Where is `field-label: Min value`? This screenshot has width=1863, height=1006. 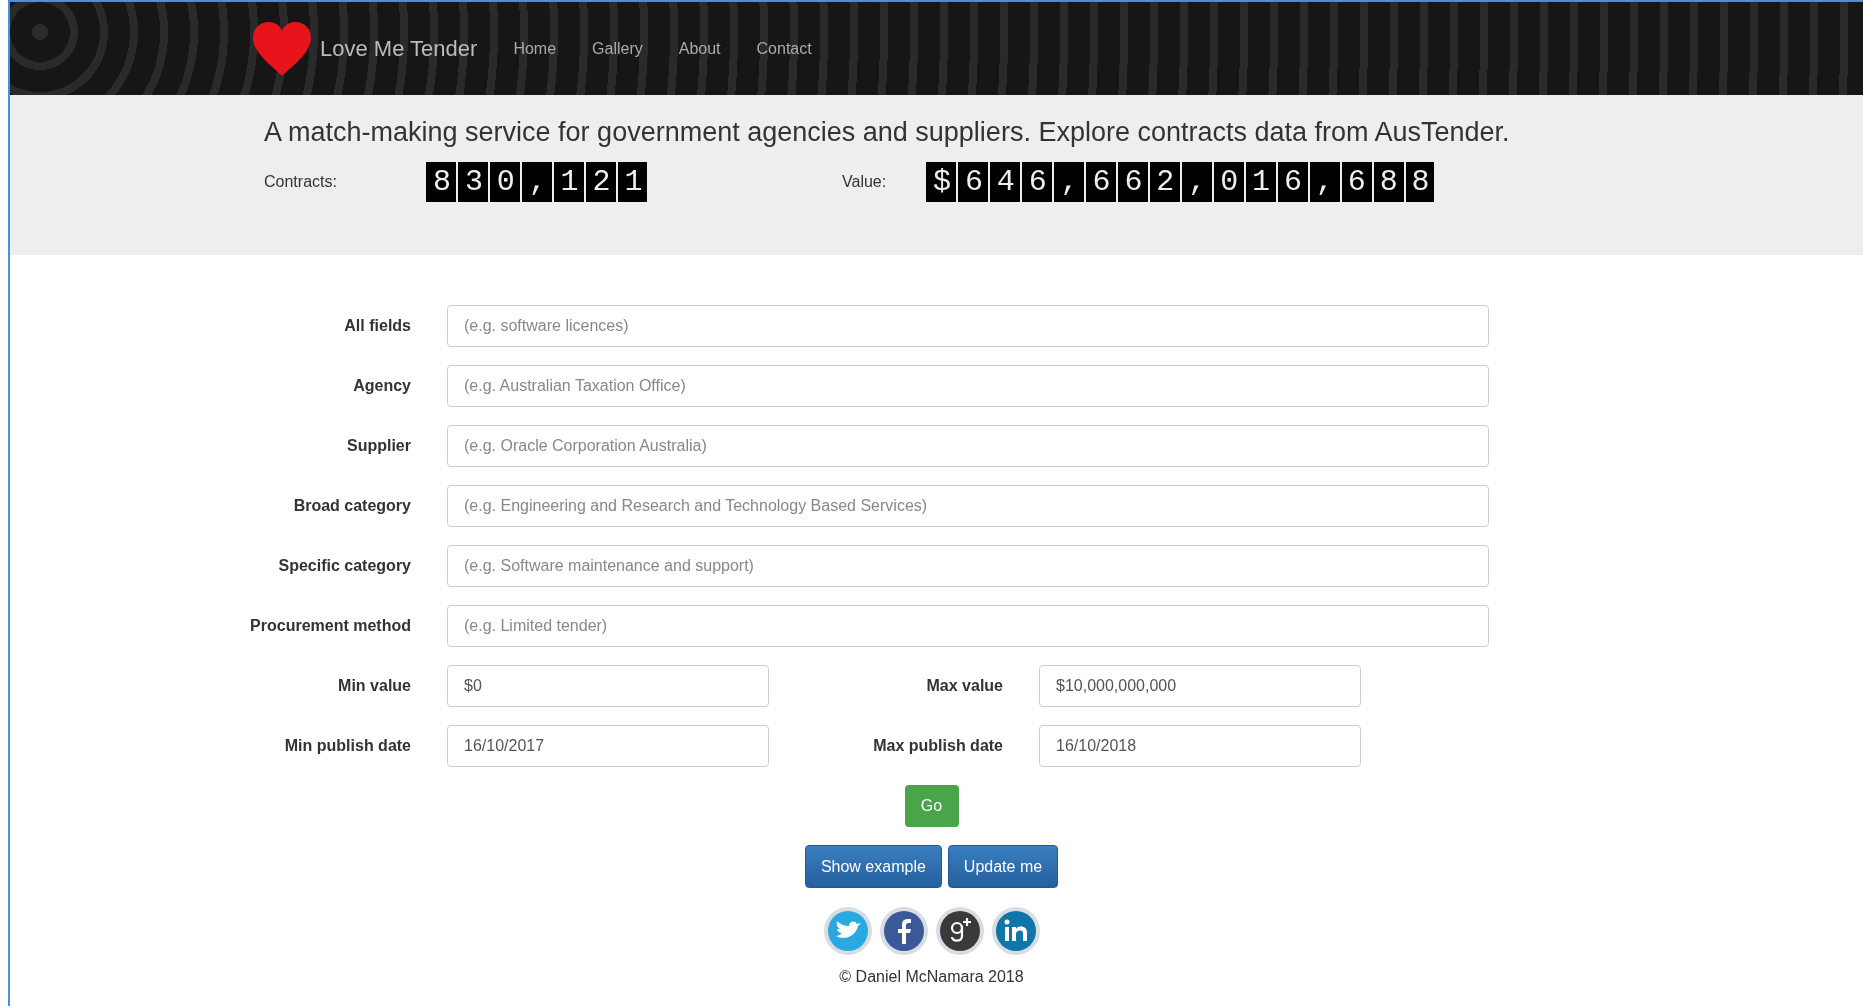 field-label: Min value is located at coordinates (374, 686).